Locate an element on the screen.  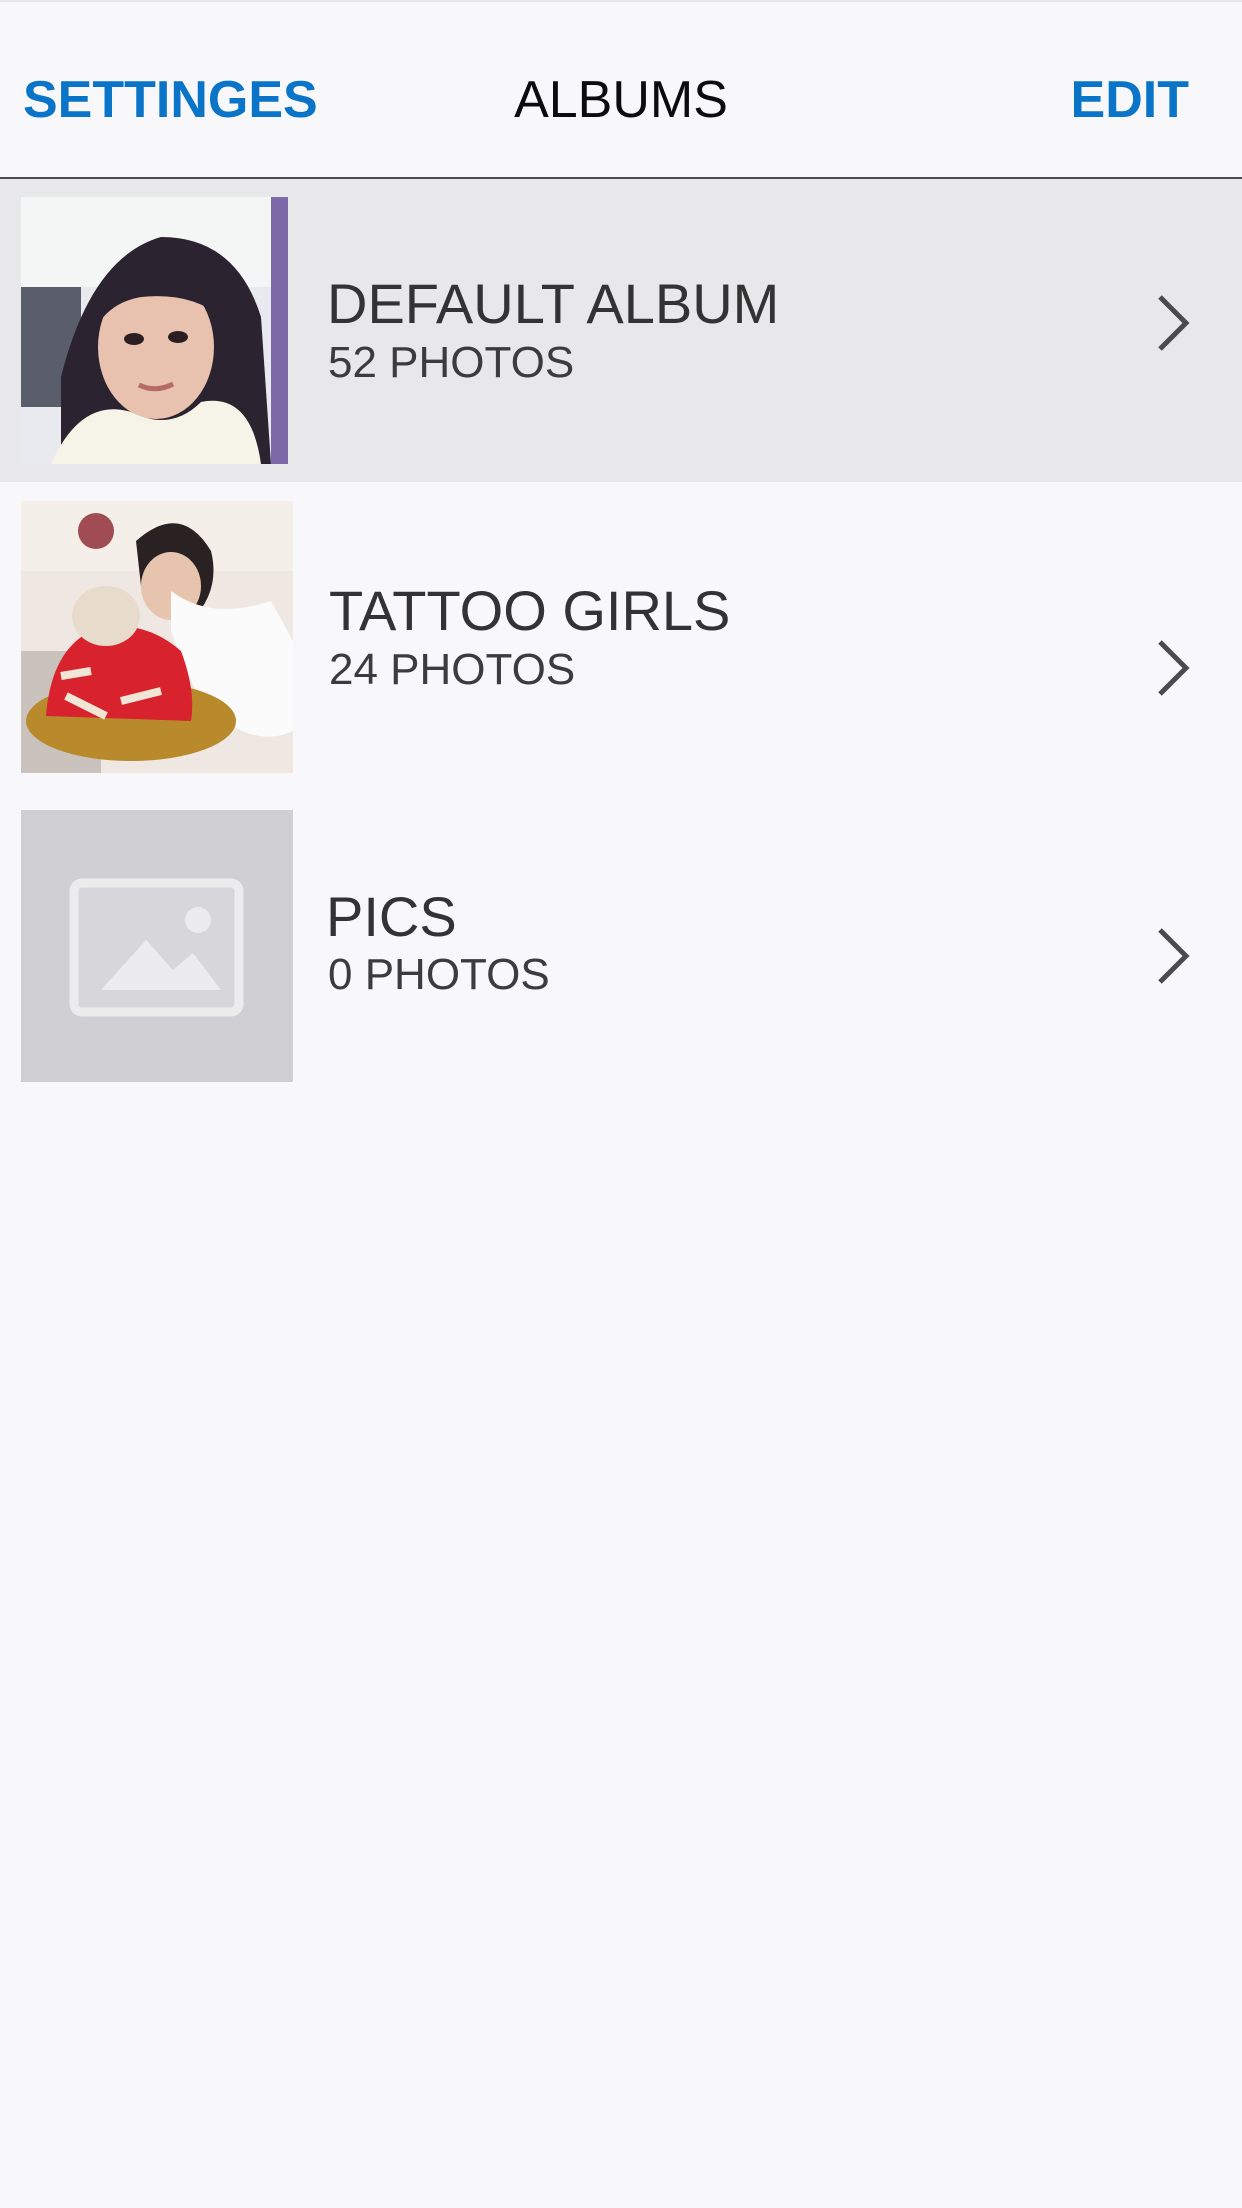
edit-button: EDIT is located at coordinates (1130, 90).